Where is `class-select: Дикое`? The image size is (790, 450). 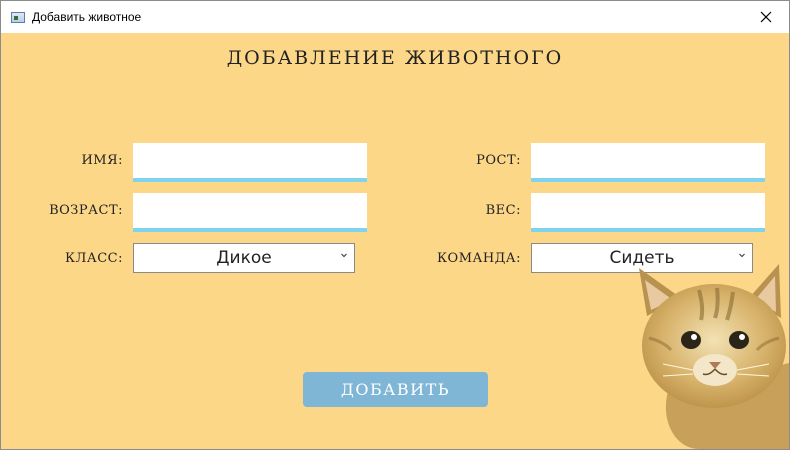
class-select: Дикое is located at coordinates (244, 258).